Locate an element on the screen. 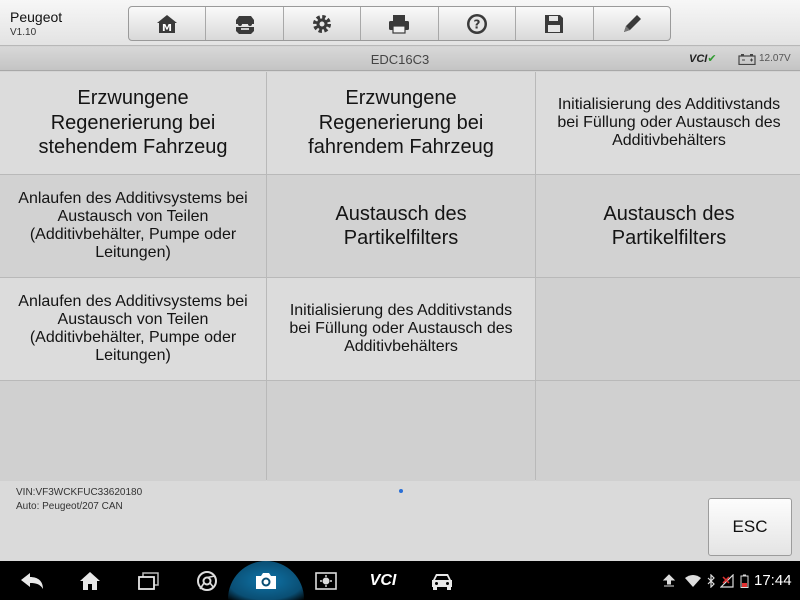 The width and height of the screenshot is (800, 600). top-header: Peugeot V1.10 M ? is located at coordinates (400, 23).